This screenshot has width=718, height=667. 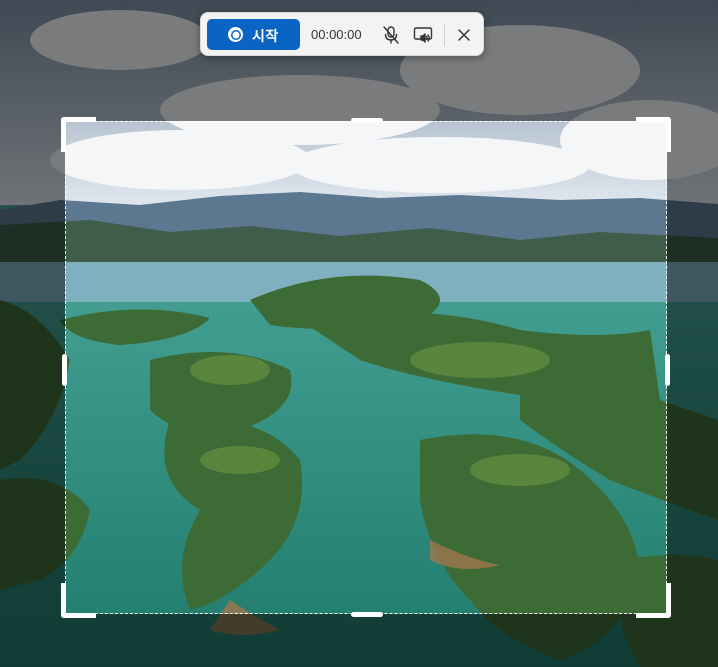 What do you see at coordinates (667, 370) in the screenshot?
I see `resize-handle-right` at bounding box center [667, 370].